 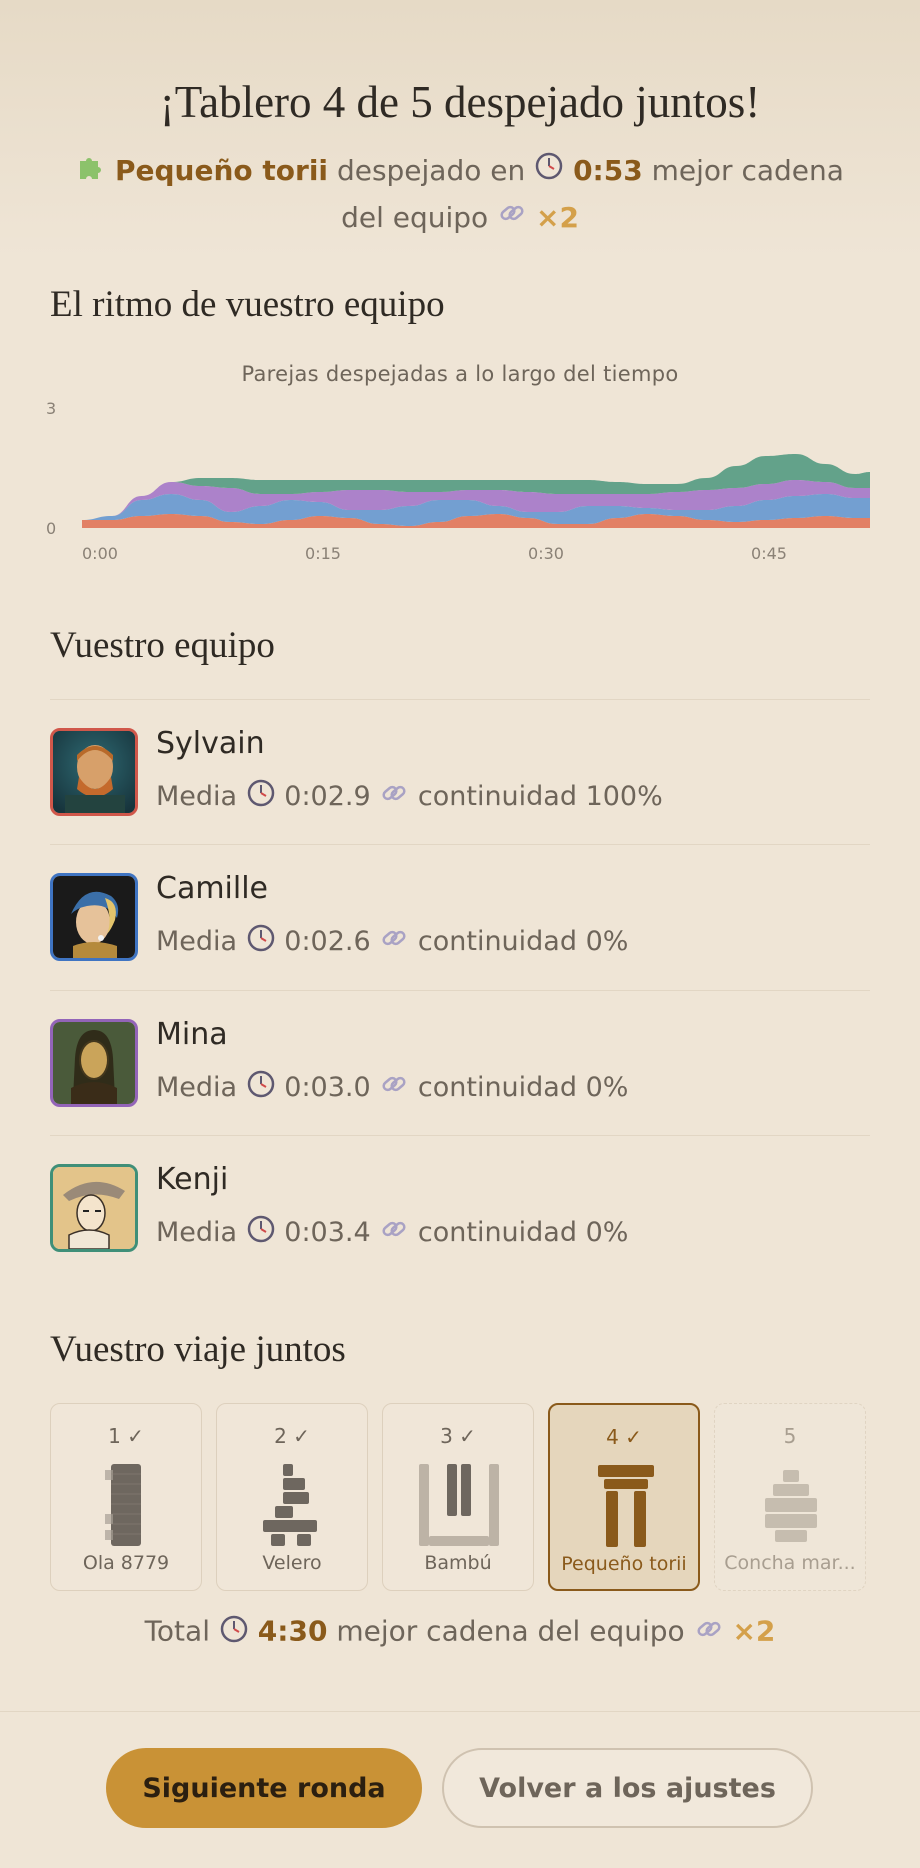 I want to click on member-stats: Media 0:03.4 continuidad 0%, so click(x=392, y=1232).